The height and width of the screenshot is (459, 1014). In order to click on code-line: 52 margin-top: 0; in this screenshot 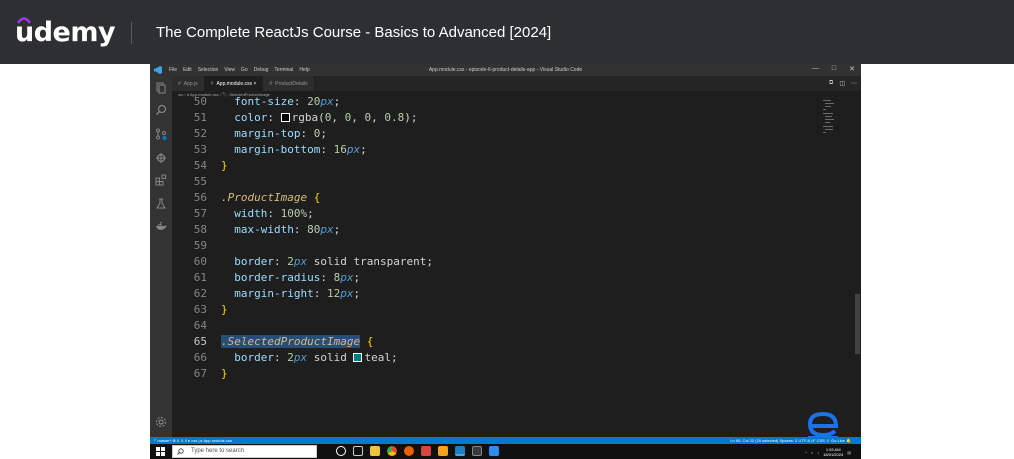, I will do `click(249, 134)`.